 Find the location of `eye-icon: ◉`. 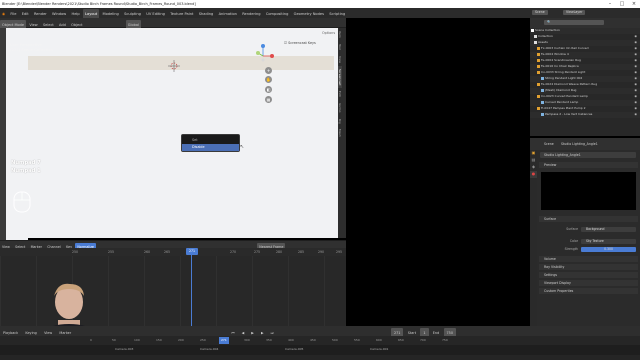

eye-icon: ◉ is located at coordinates (635, 115).